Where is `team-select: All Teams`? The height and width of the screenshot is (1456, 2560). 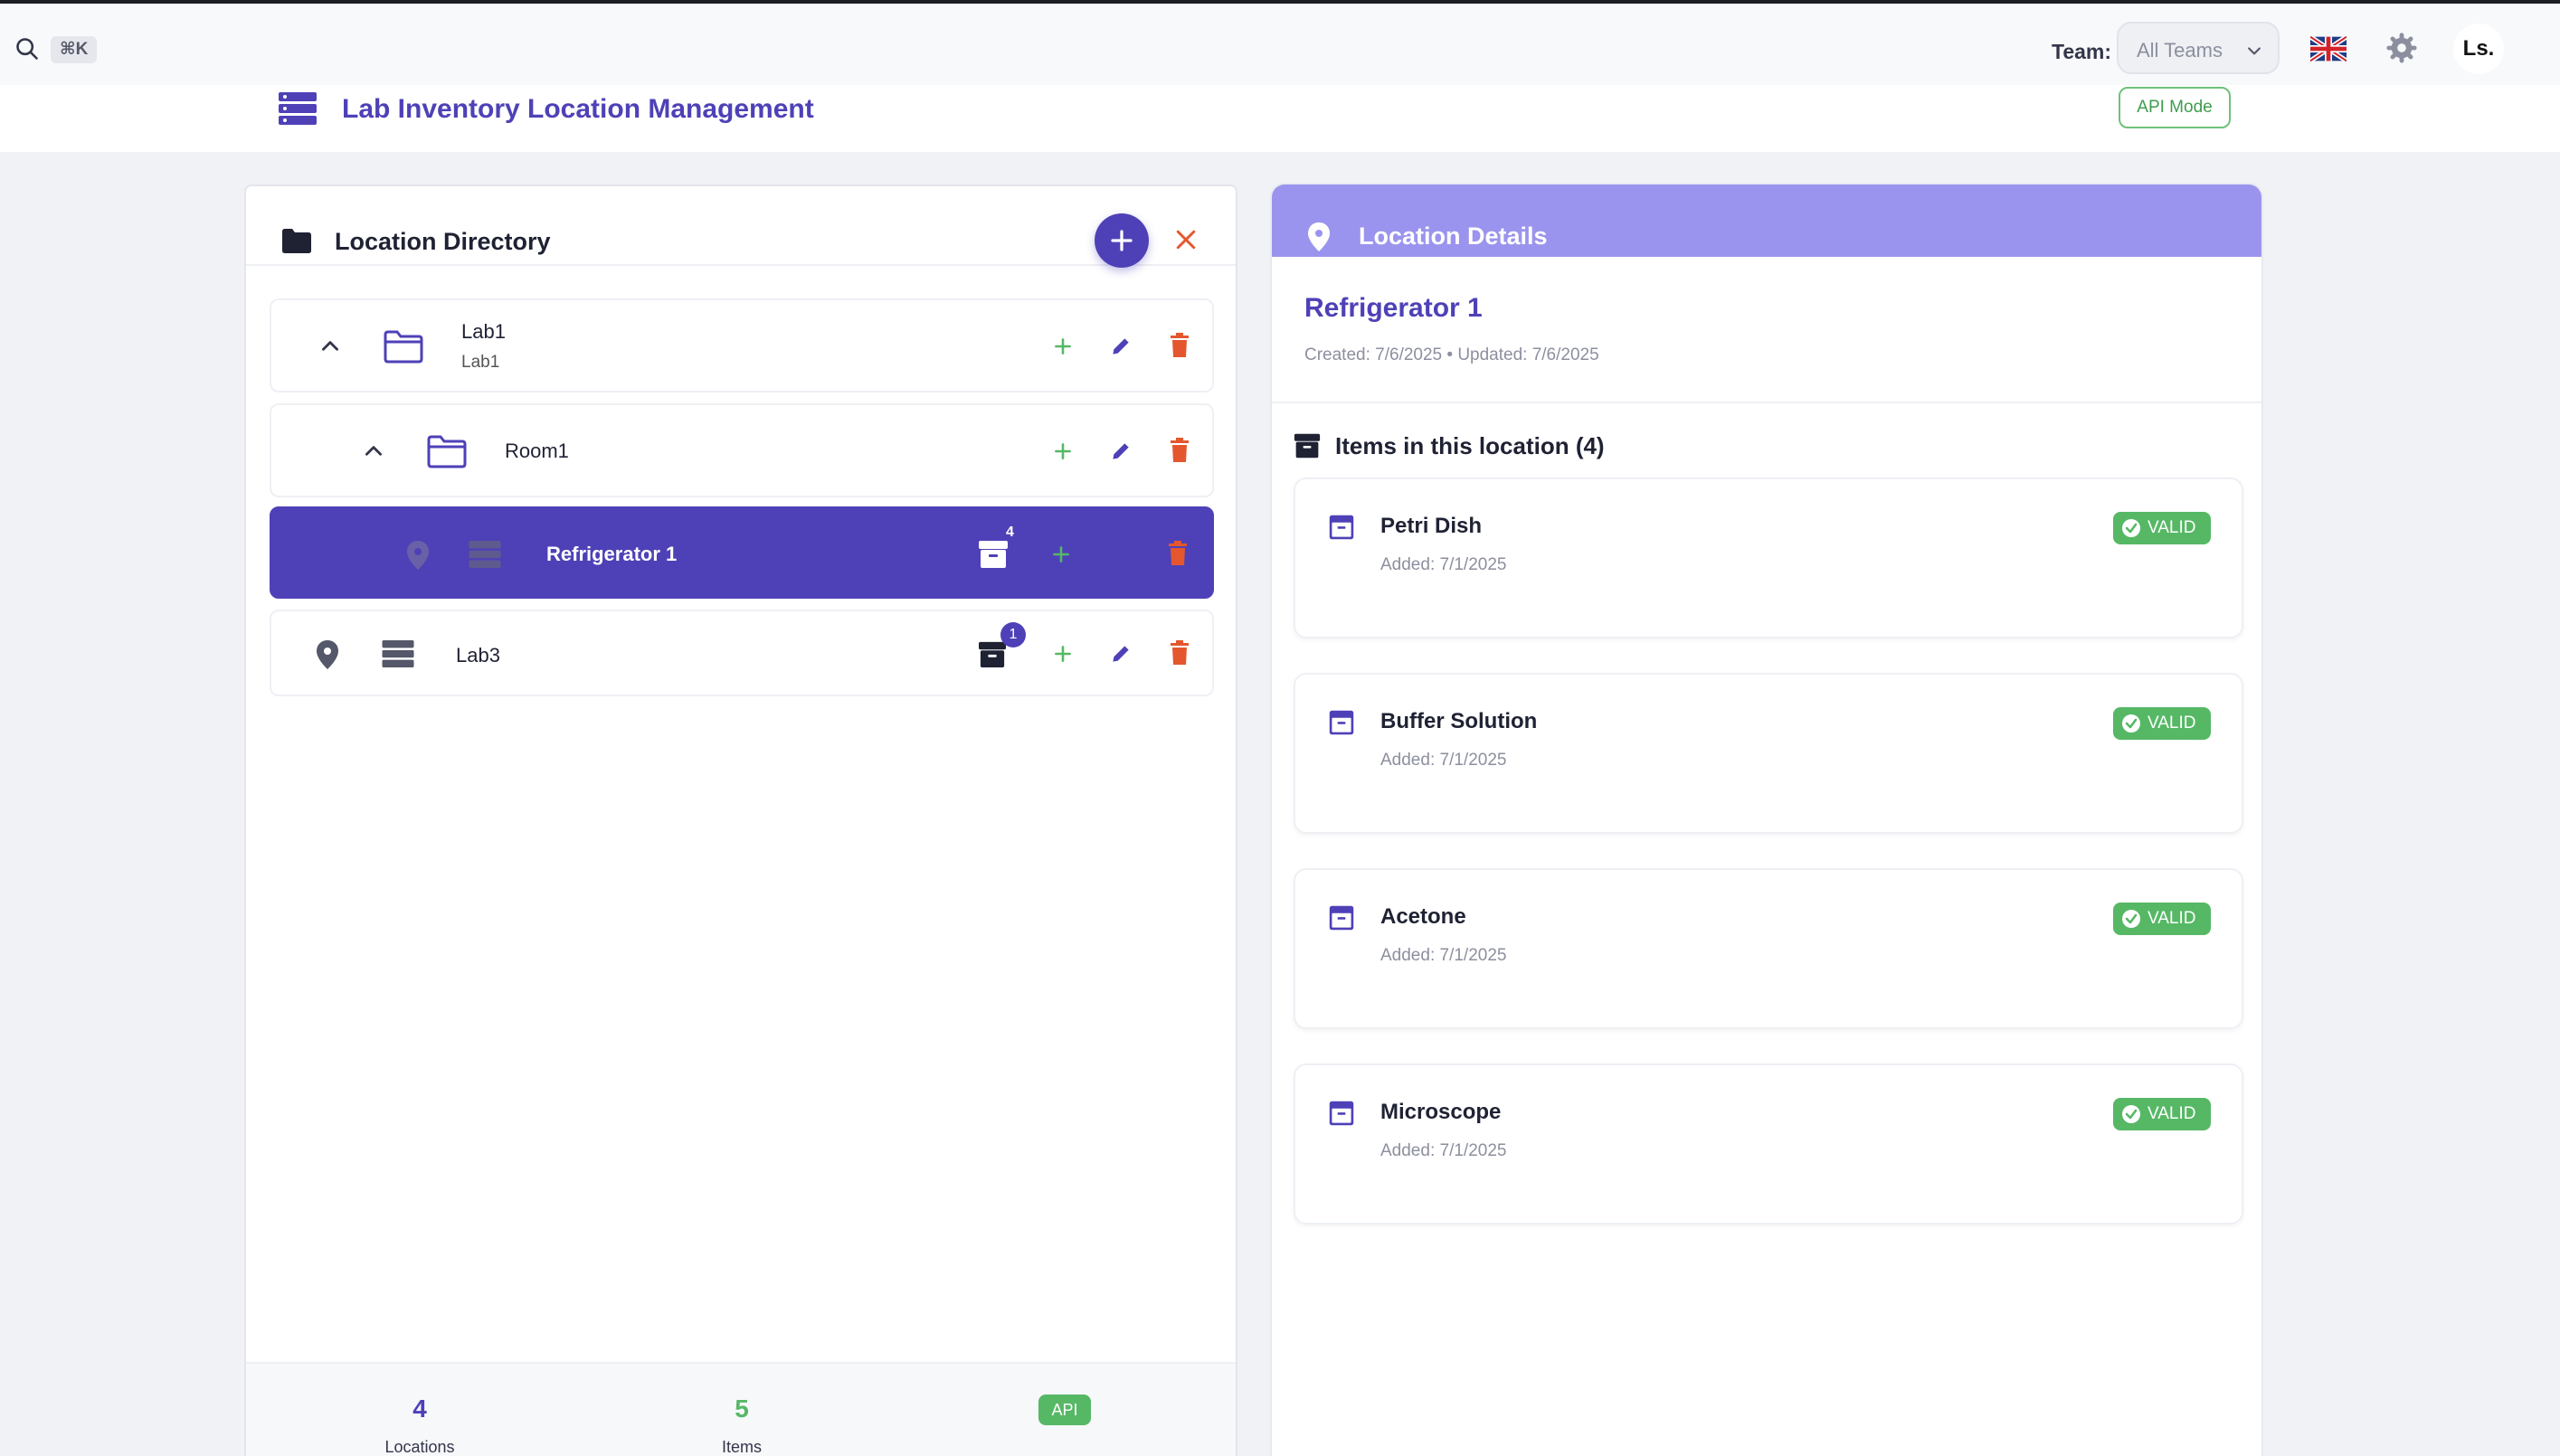 team-select: All Teams is located at coordinates (2198, 48).